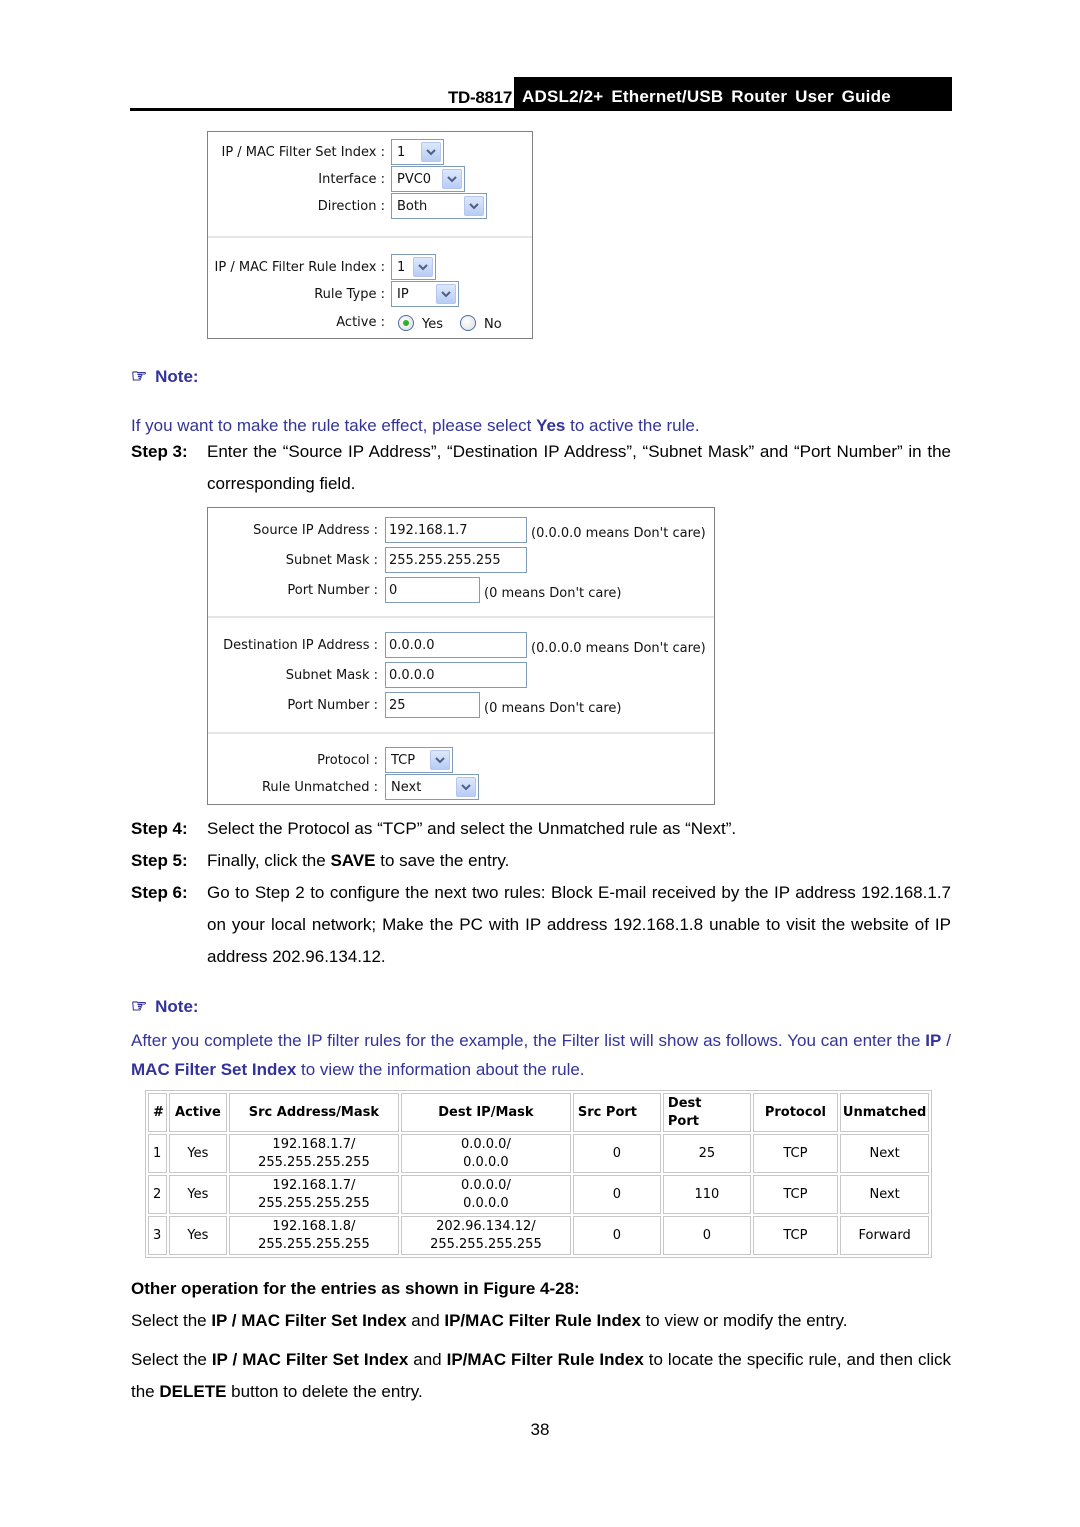 This screenshot has height=1527, width=1080. What do you see at coordinates (545, 1359) in the screenshot?
I see `text-bold: IP/MAC Filter Rule Index` at bounding box center [545, 1359].